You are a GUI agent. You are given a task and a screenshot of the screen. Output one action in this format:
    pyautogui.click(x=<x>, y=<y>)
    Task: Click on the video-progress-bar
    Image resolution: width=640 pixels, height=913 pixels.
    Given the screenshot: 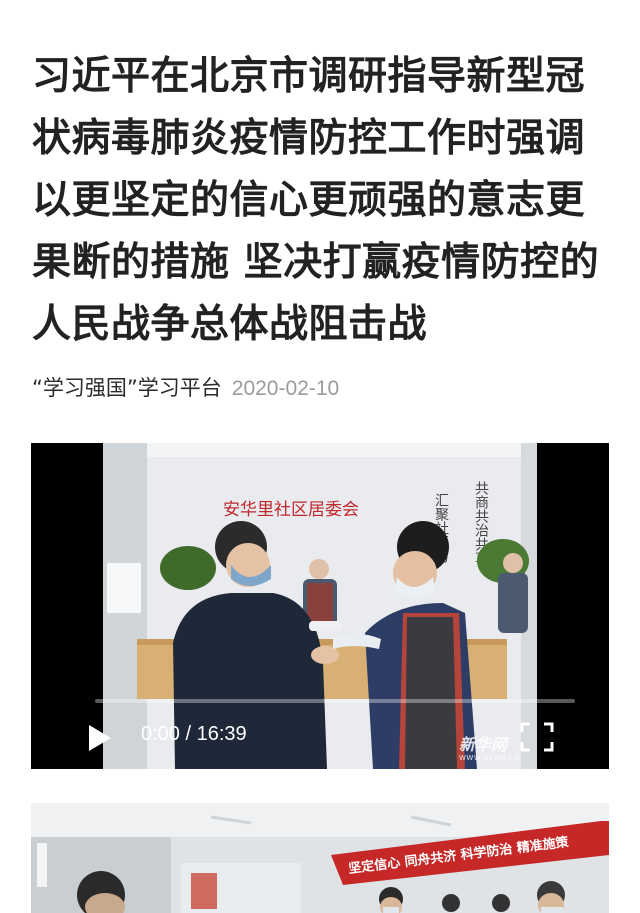 What is the action you would take?
    pyautogui.click(x=335, y=701)
    